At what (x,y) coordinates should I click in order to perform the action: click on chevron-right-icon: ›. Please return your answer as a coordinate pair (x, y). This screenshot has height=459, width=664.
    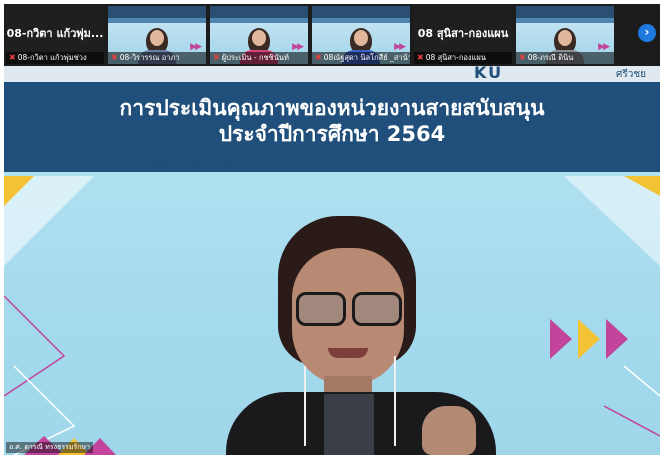
    Looking at the image, I should click on (647, 32).